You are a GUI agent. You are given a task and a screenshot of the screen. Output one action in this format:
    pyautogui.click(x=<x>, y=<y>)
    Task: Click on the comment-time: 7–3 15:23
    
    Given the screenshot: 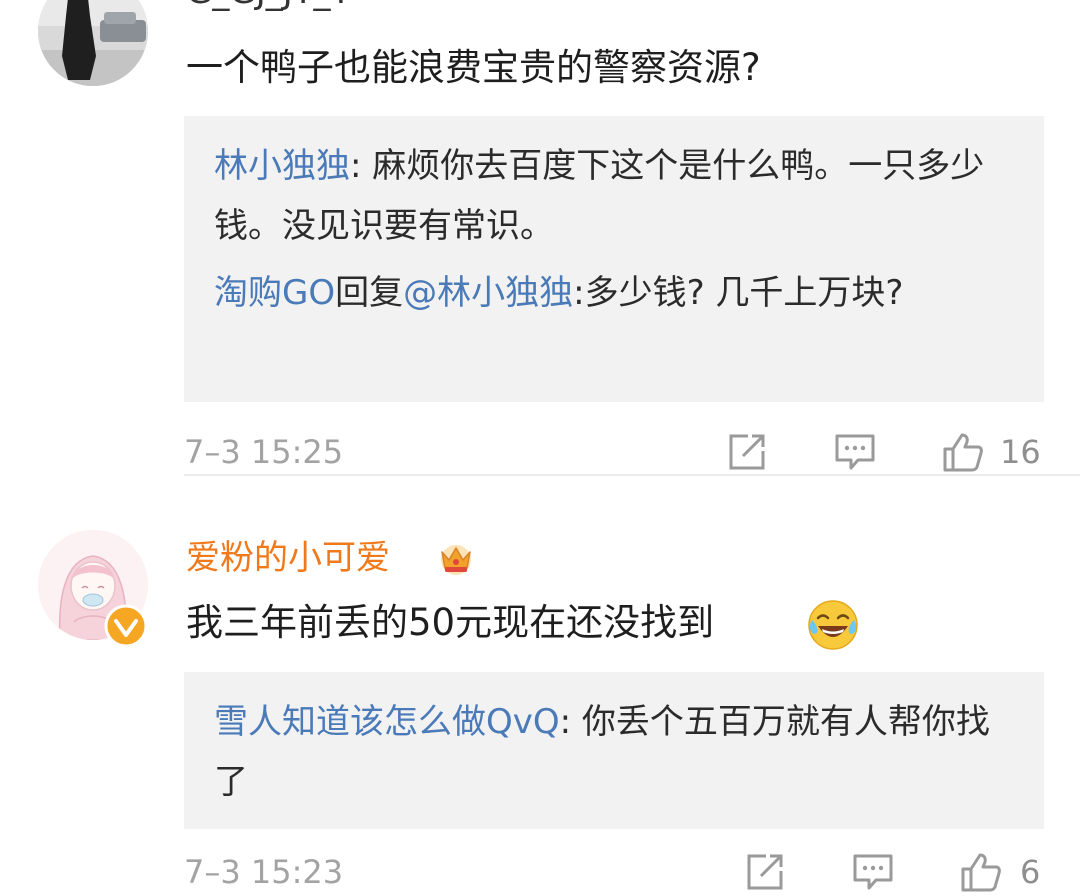 What is the action you would take?
    pyautogui.click(x=264, y=872)
    